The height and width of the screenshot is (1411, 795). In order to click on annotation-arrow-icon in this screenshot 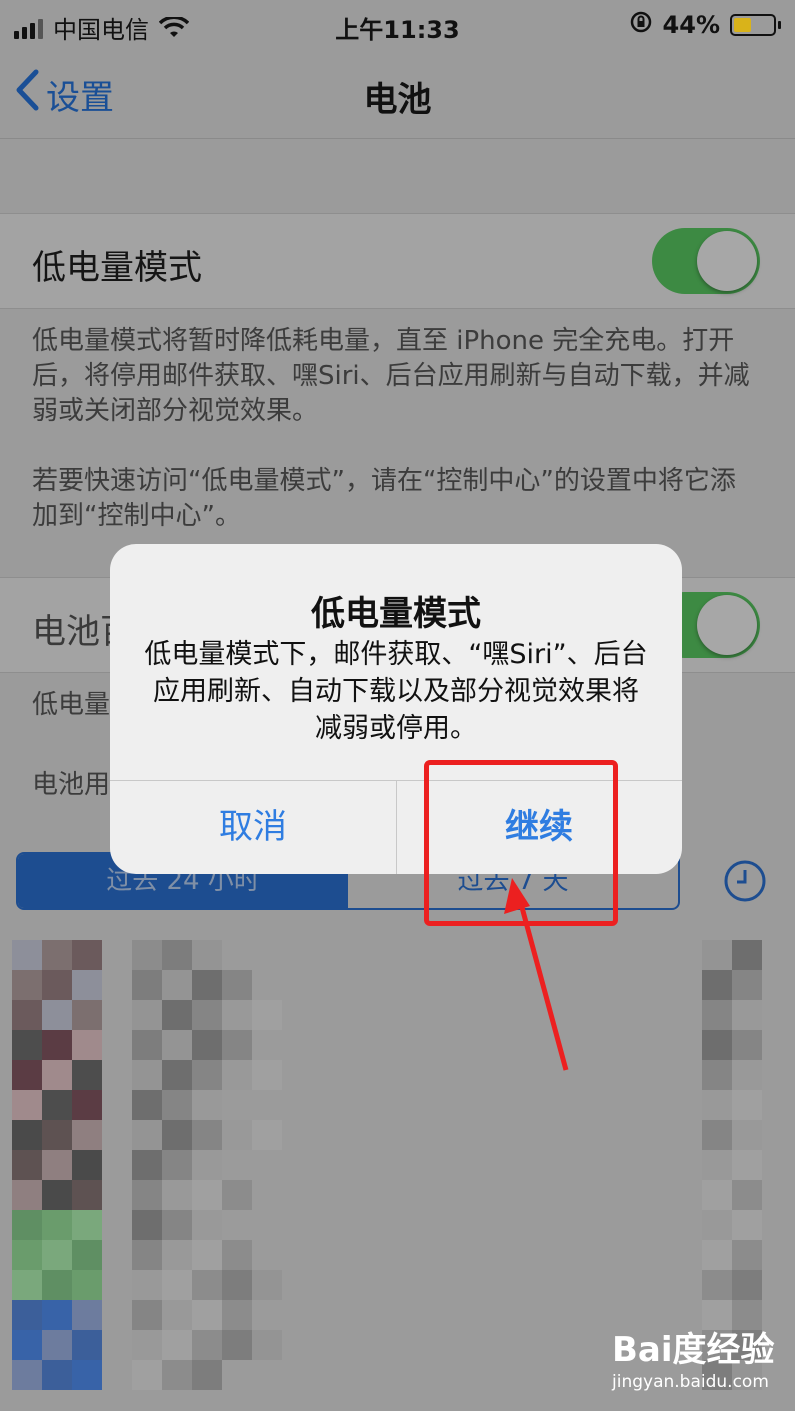, I will do `click(536, 974)`.